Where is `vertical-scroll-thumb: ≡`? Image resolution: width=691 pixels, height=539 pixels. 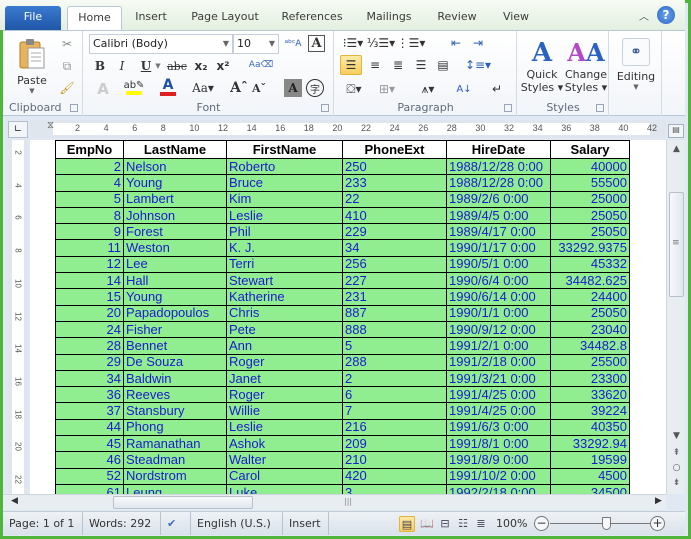
vertical-scroll-thumb: ≡ is located at coordinates (676, 244).